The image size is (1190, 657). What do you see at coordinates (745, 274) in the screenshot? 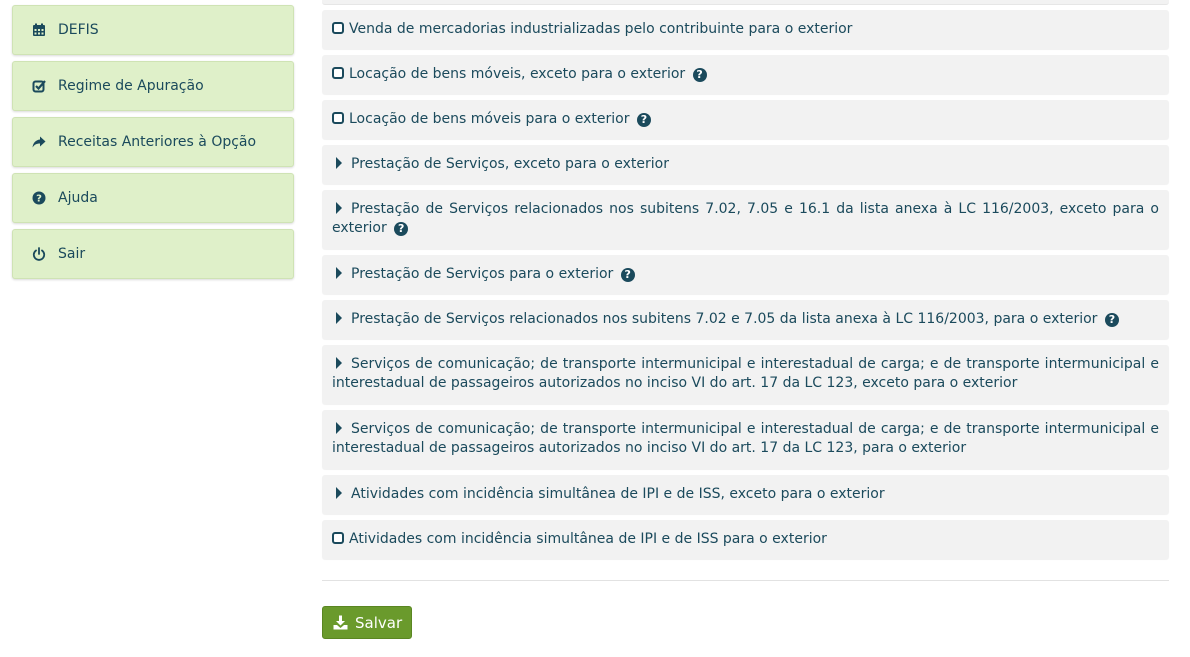
I see `activity-row-expandable: Prestação de Serviços para o exterior ?` at bounding box center [745, 274].